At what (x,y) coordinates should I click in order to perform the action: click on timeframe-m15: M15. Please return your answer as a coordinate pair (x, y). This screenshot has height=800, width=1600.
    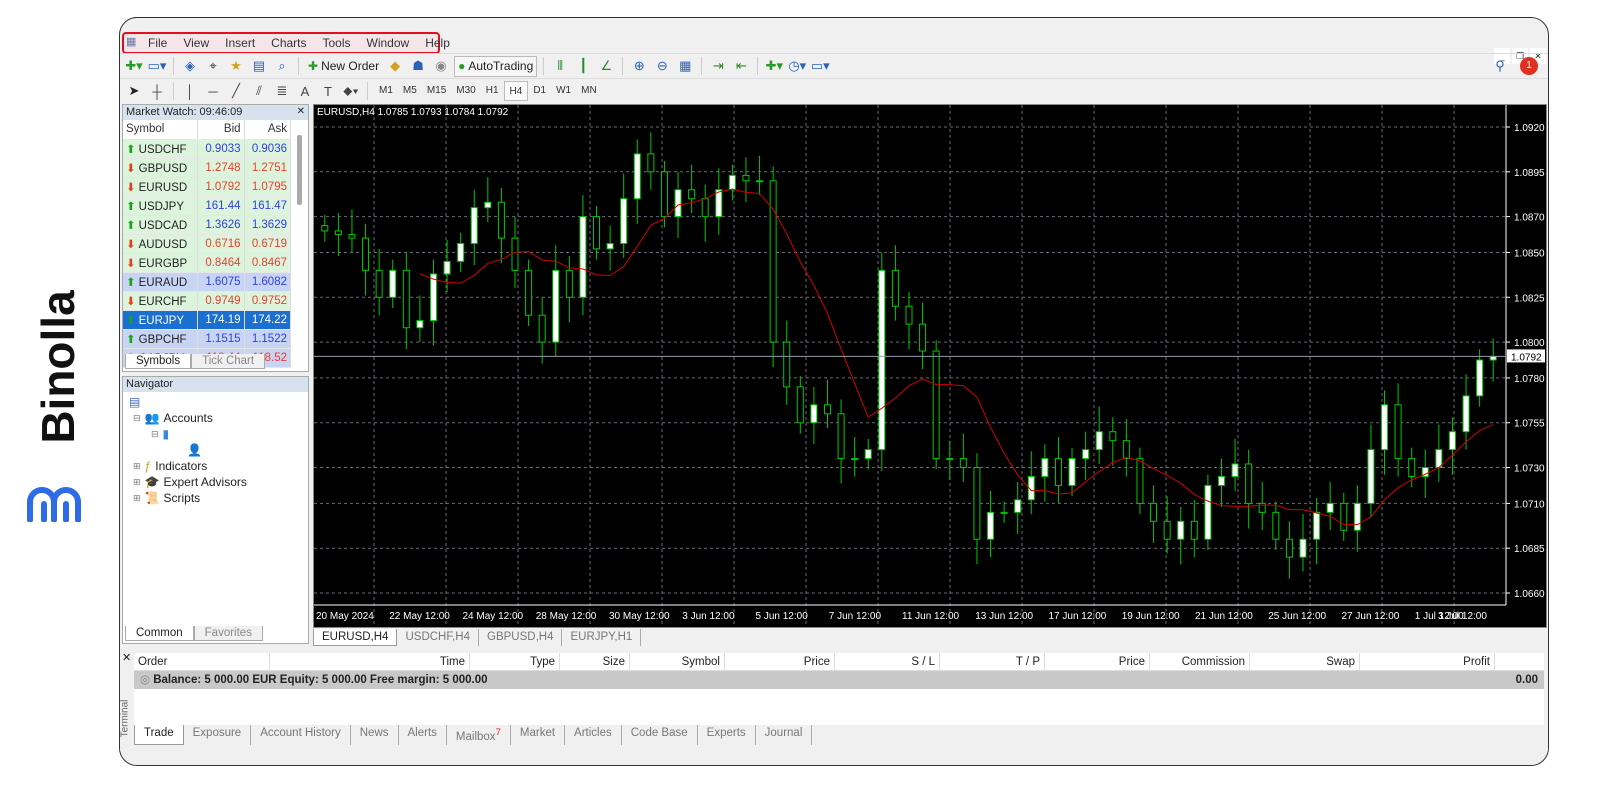
    Looking at the image, I should click on (436, 91).